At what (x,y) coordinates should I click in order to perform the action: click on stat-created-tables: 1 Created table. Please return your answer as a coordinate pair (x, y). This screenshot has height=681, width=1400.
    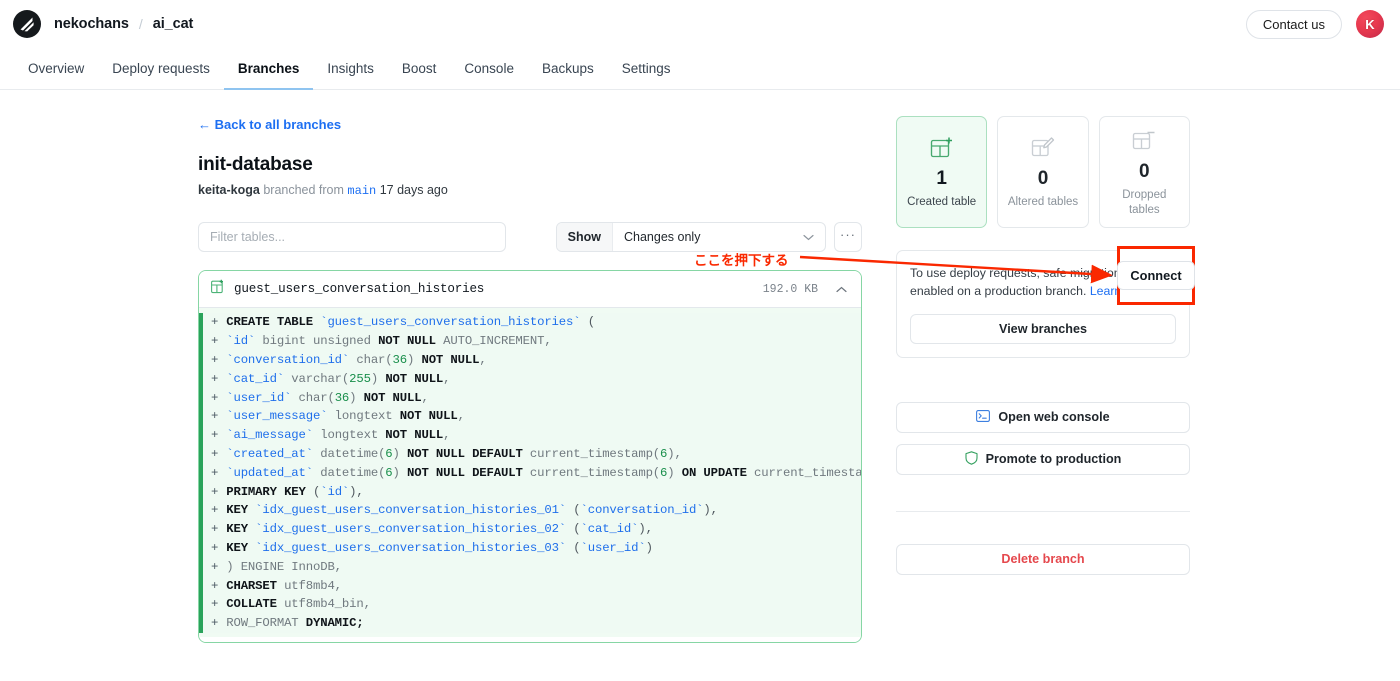
    Looking at the image, I should click on (942, 172).